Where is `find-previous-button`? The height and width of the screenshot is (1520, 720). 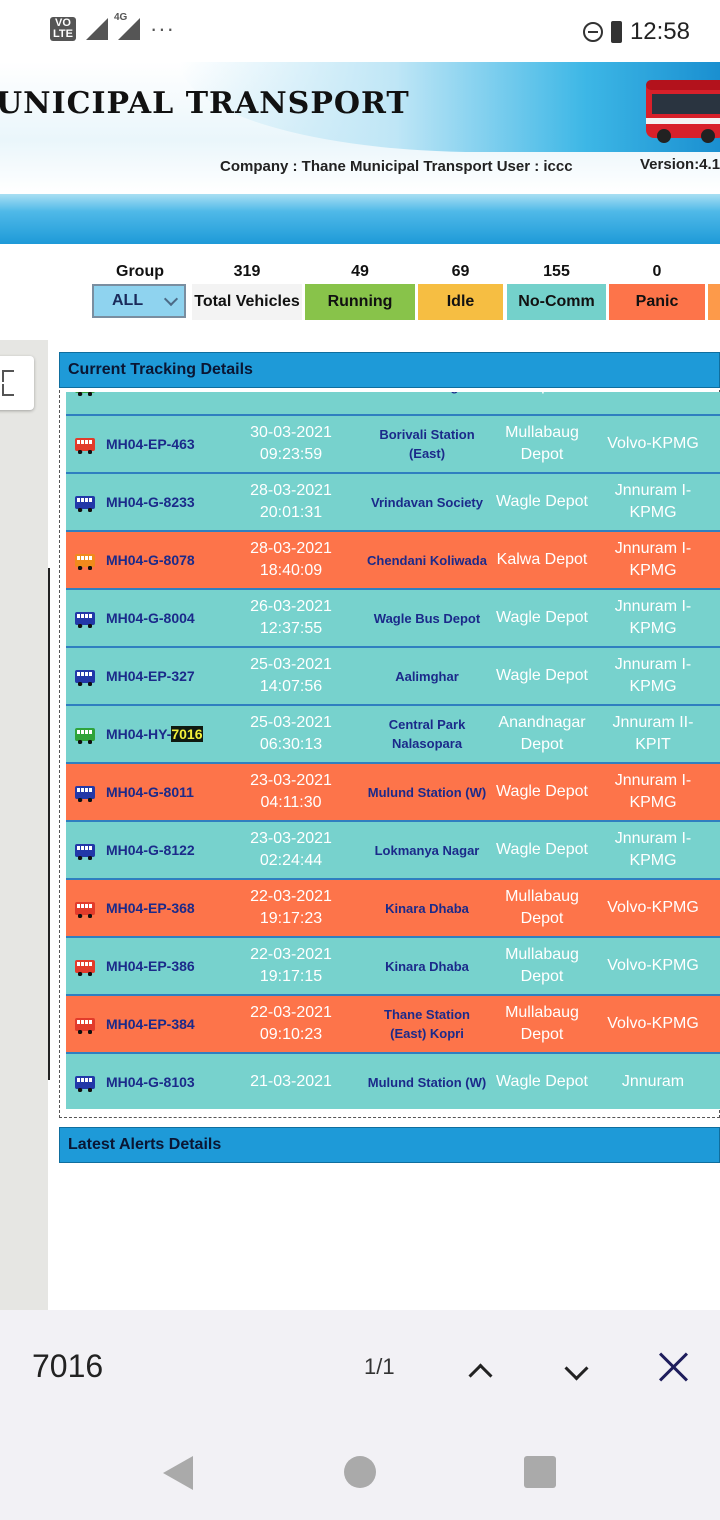
find-previous-button is located at coordinates (480, 1375).